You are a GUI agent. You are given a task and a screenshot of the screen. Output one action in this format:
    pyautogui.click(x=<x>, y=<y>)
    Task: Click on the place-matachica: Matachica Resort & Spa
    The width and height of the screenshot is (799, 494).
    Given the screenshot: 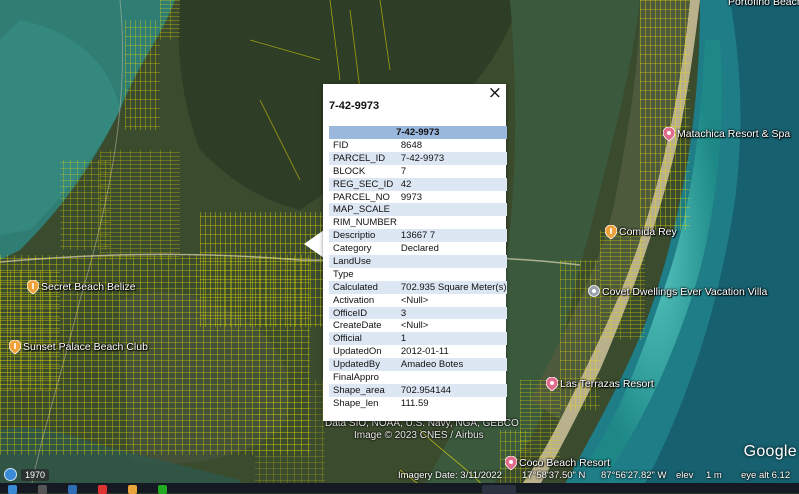 What is the action you would take?
    pyautogui.click(x=726, y=134)
    